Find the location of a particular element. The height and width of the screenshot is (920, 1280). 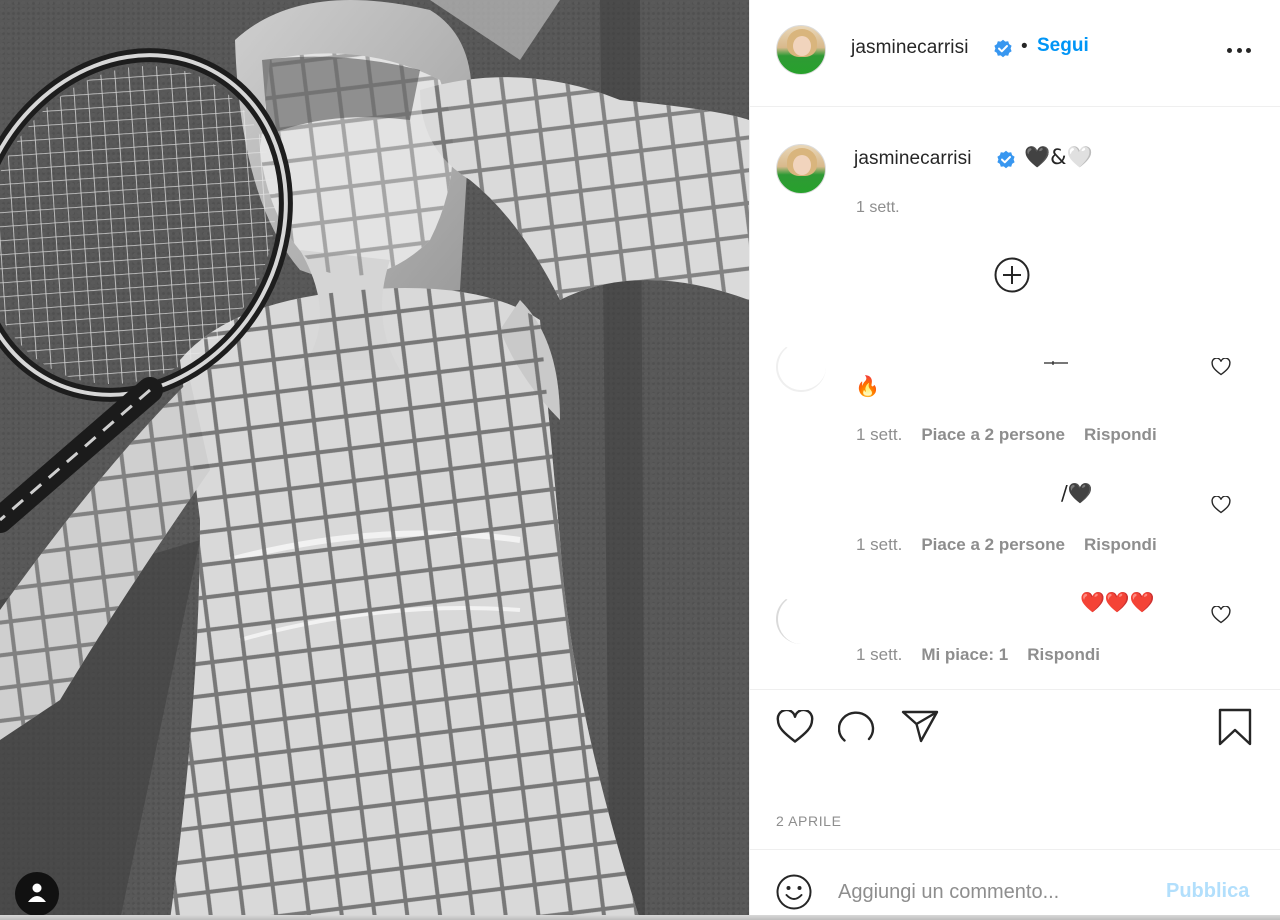

author-avatar is located at coordinates (801, 50).